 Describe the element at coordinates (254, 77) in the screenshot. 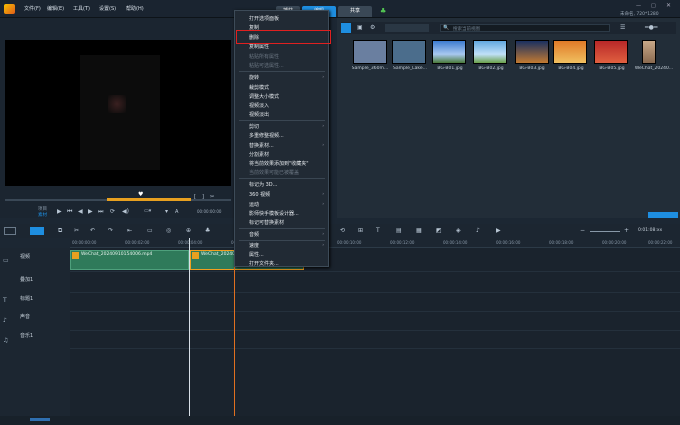

I see `ctx-rotate: 旋转` at that location.